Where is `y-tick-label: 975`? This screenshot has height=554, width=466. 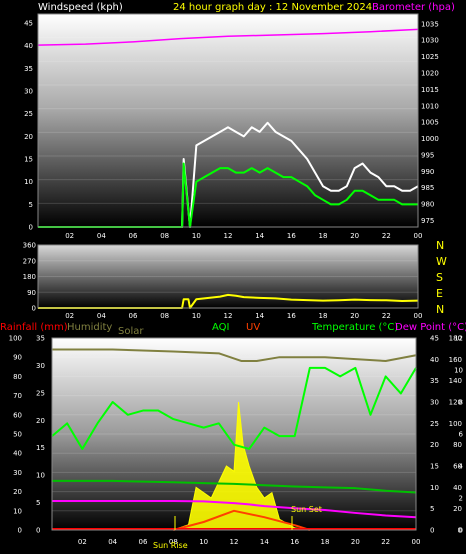
y-tick-label: 975 is located at coordinates (427, 221).